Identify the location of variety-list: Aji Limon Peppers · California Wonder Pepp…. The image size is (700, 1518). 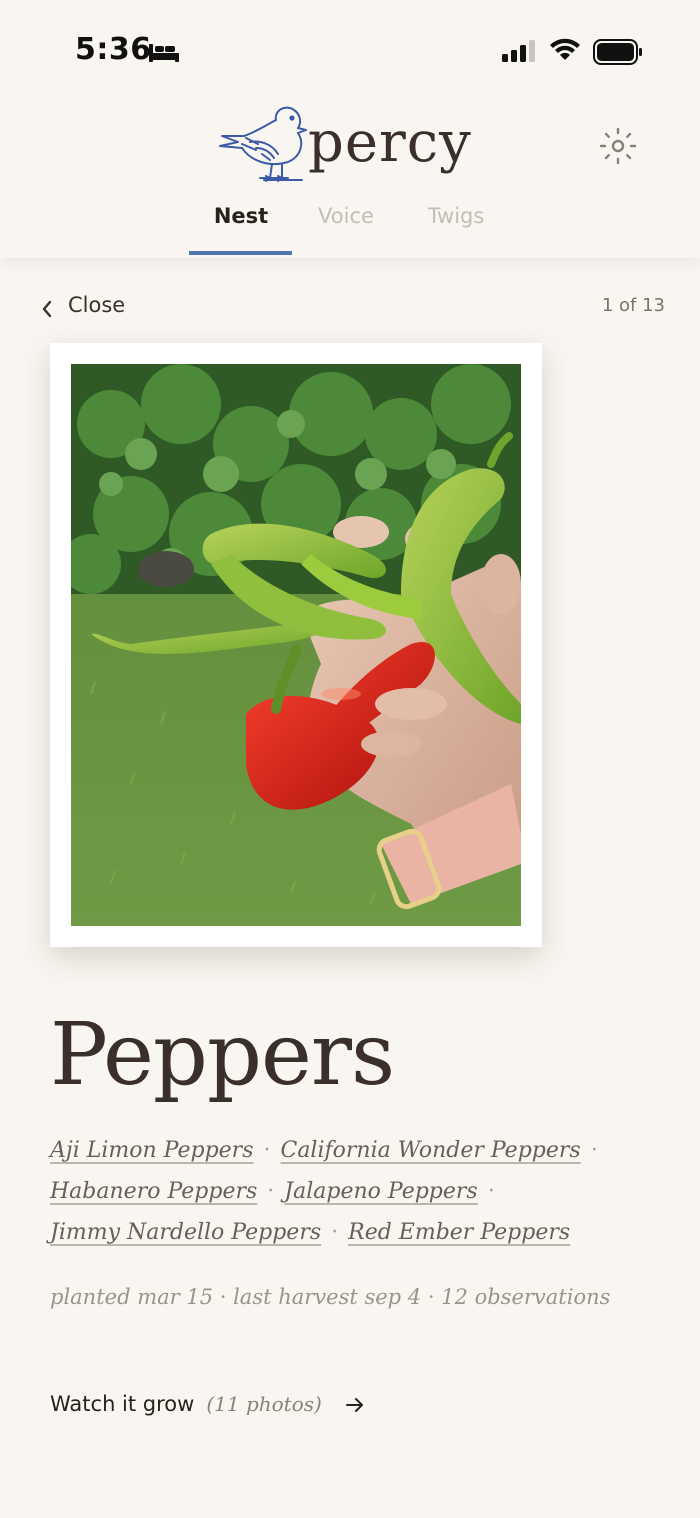
(360, 1199).